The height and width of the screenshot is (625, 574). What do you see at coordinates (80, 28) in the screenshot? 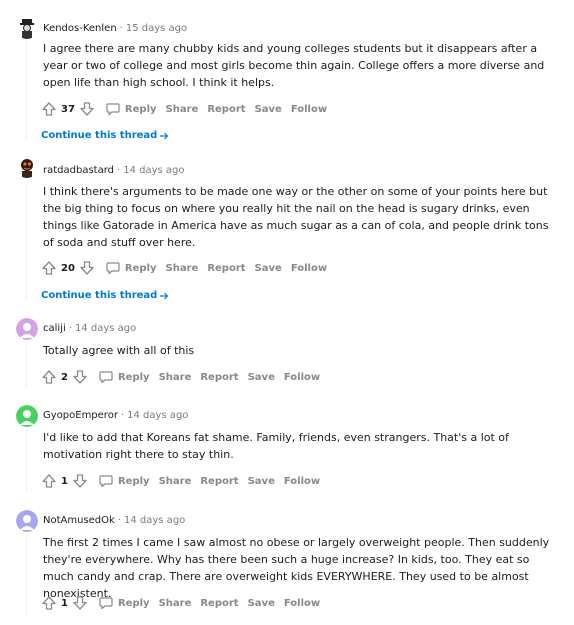
I see `author-name: Kendos-Kenlen` at bounding box center [80, 28].